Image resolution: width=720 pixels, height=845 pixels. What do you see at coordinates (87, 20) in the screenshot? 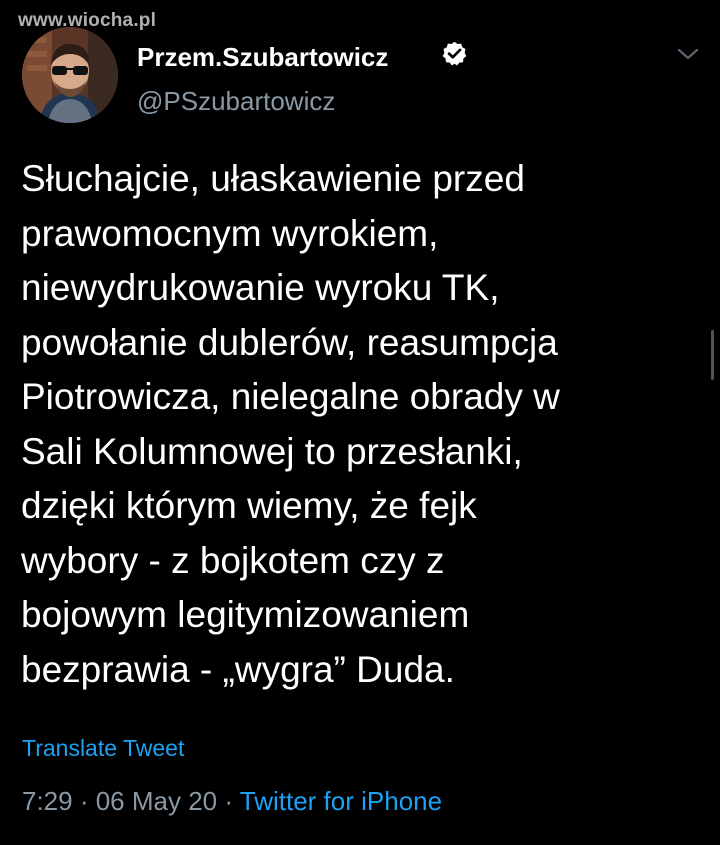
I see `watermark: www.wiocha.pl` at bounding box center [87, 20].